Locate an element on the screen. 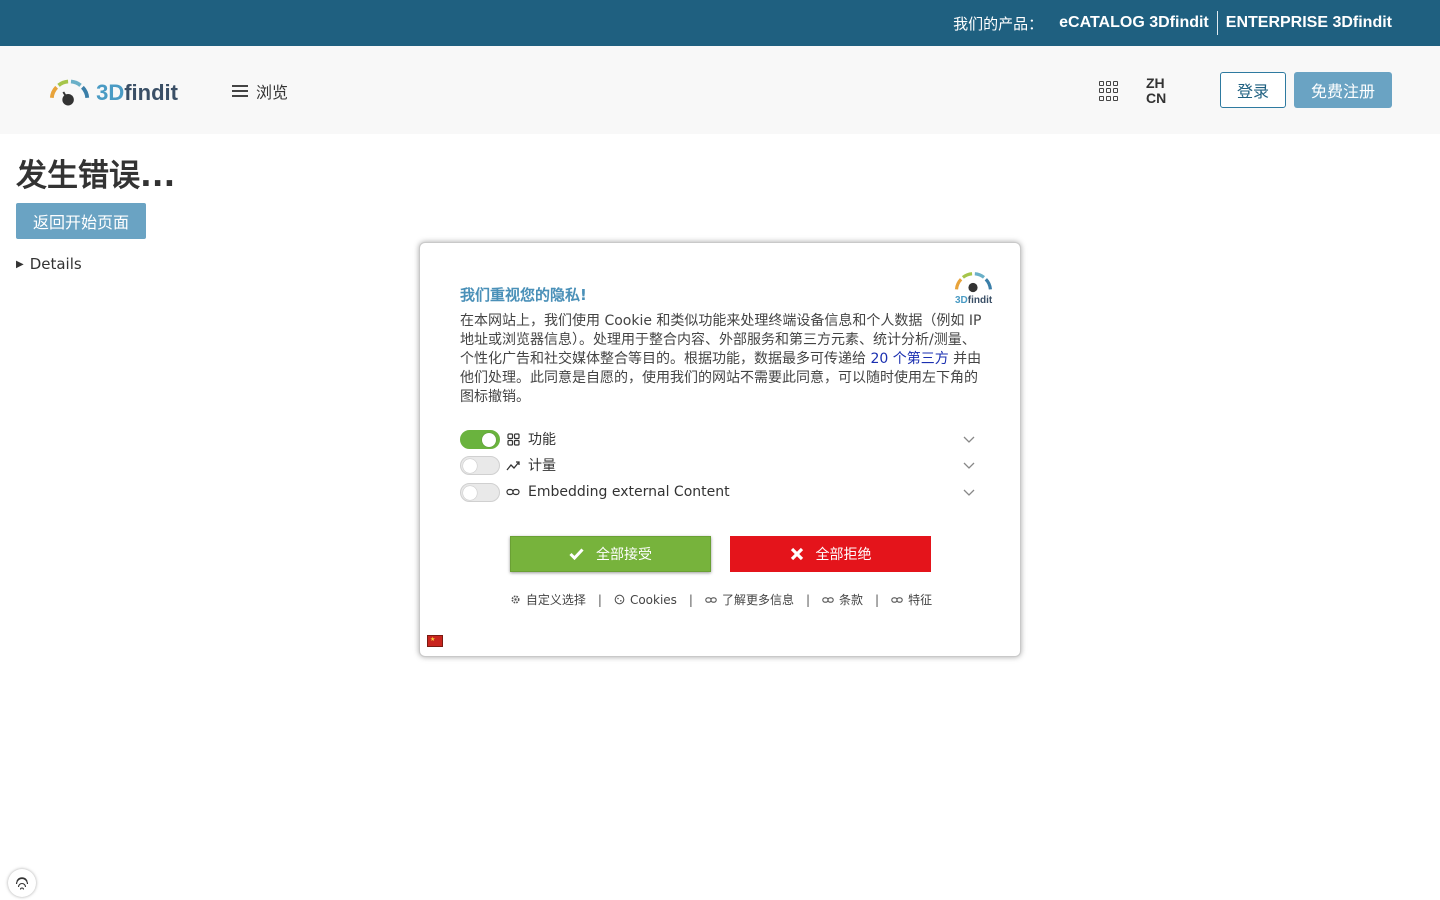  details-toggle: ▶ Details is located at coordinates (49, 264).